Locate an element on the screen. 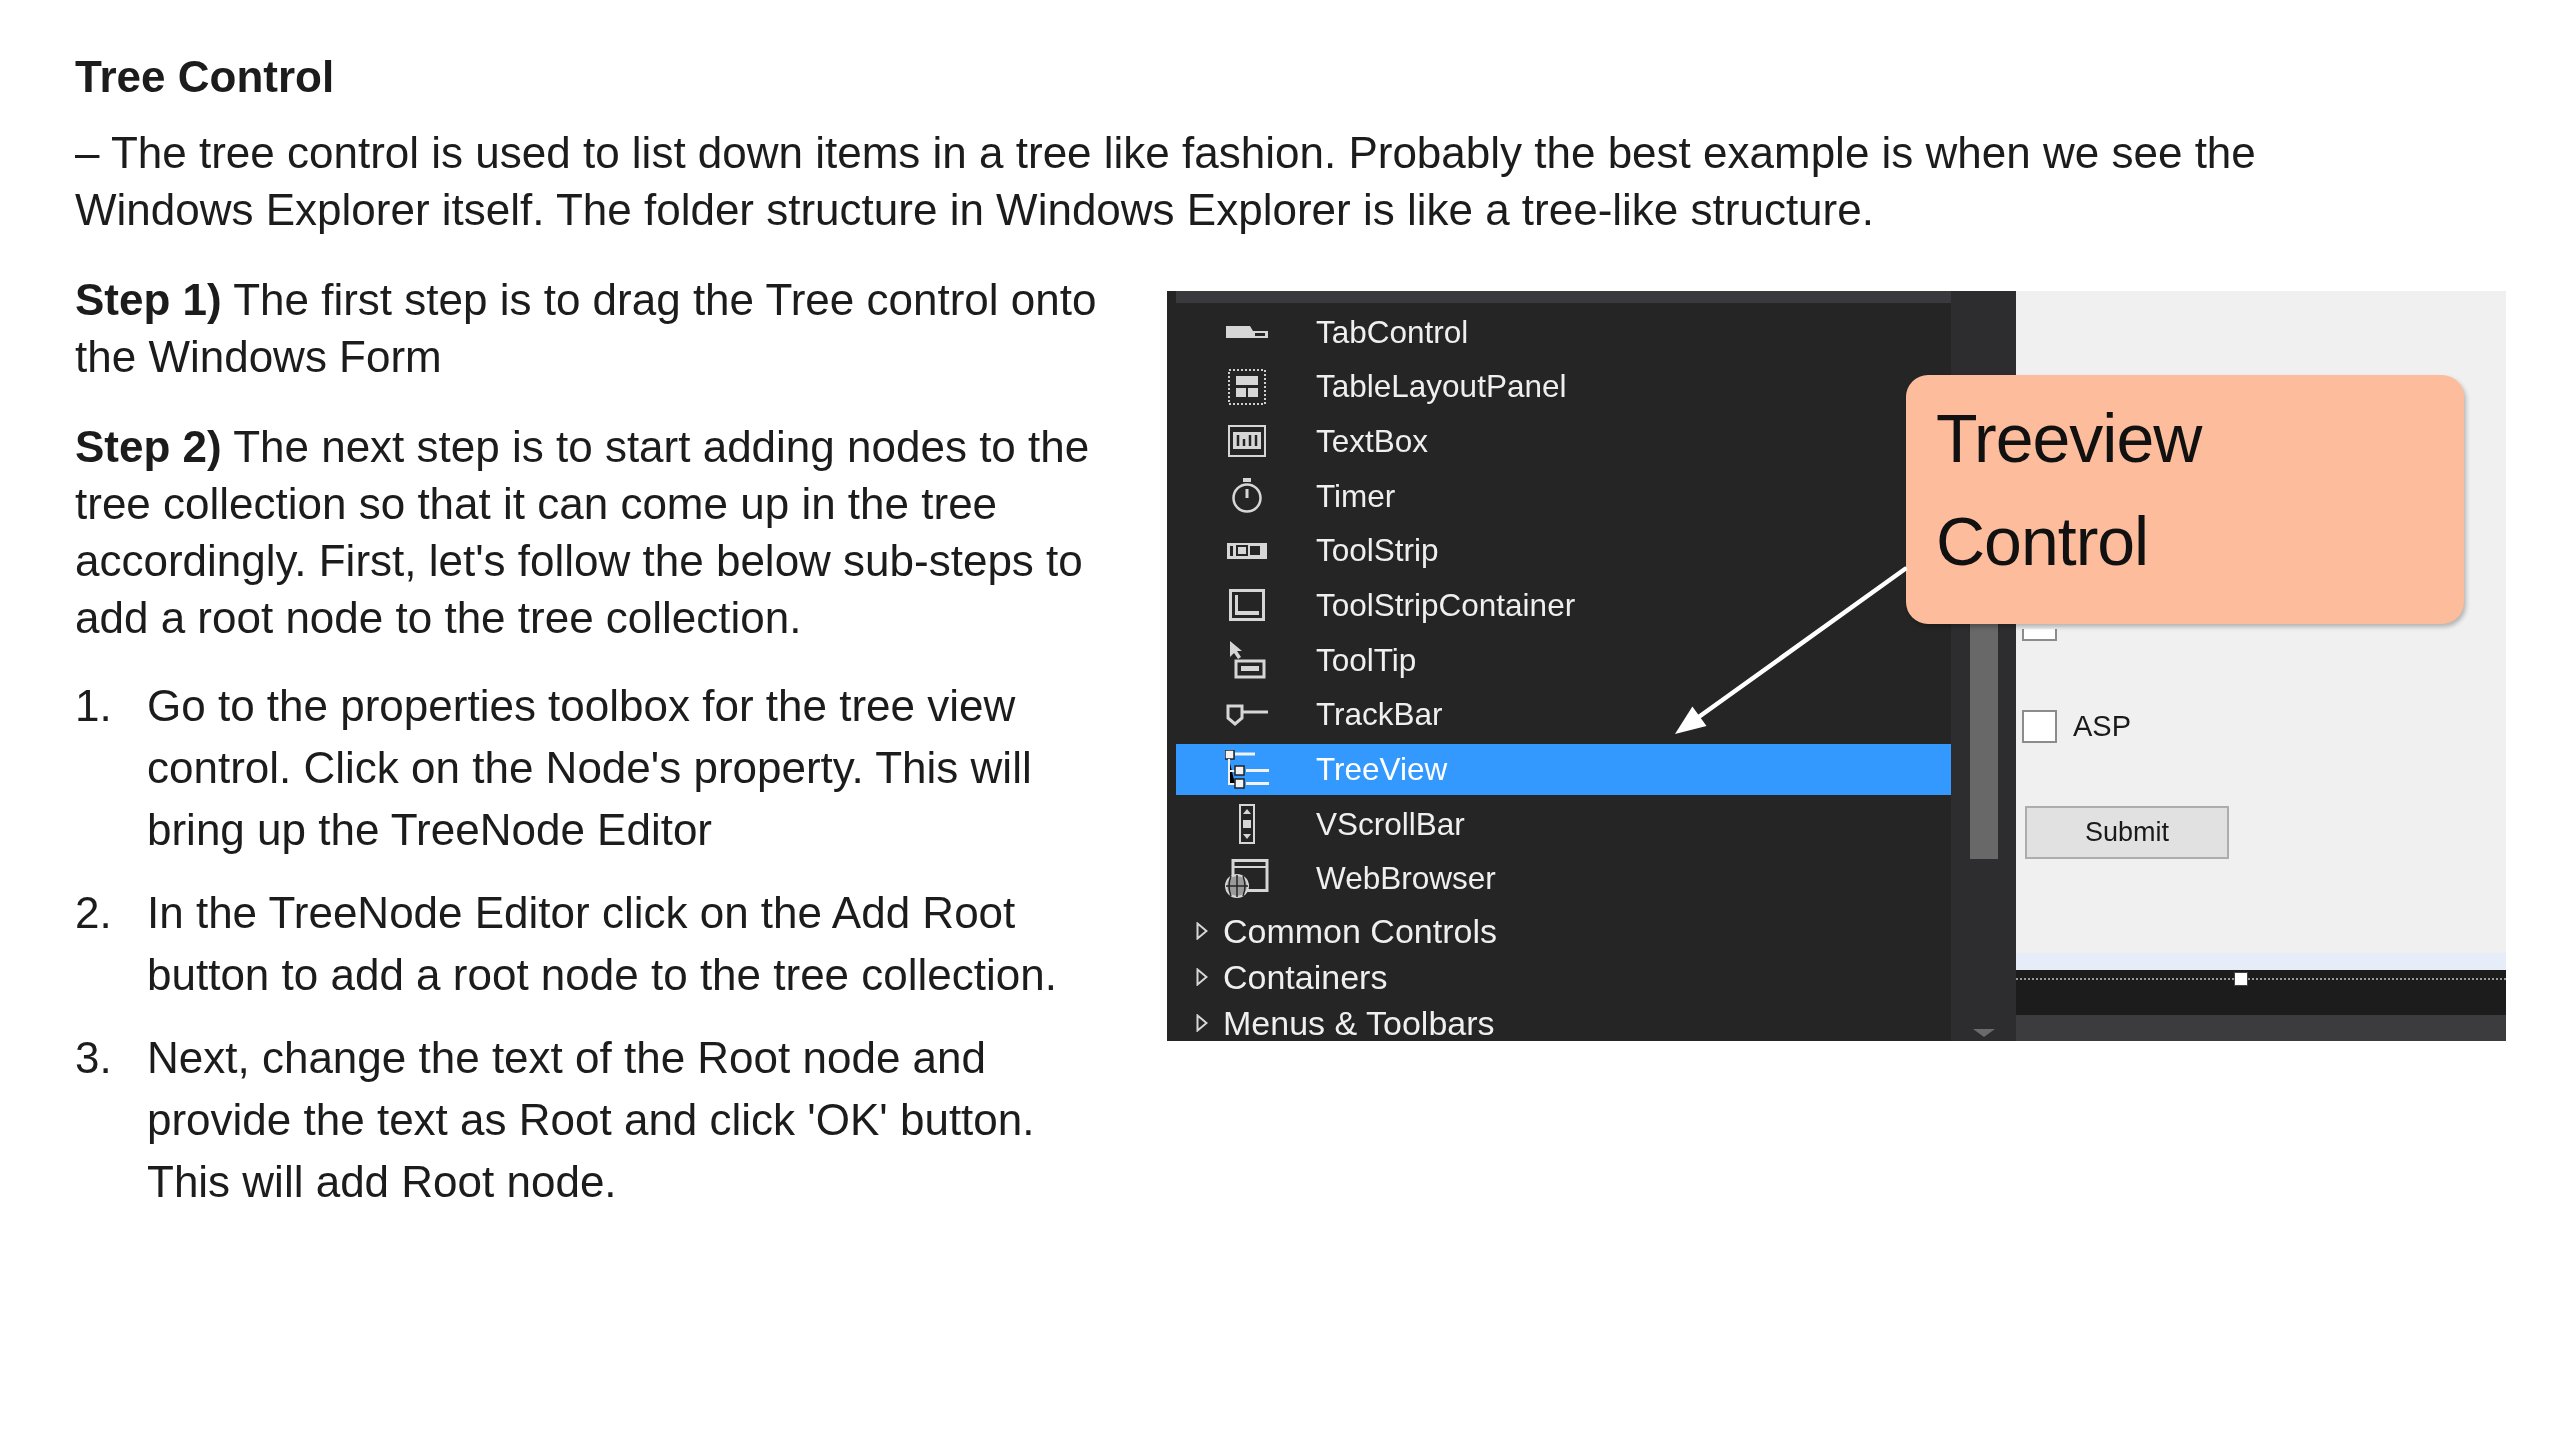  list-number: 1. is located at coordinates (94, 706).